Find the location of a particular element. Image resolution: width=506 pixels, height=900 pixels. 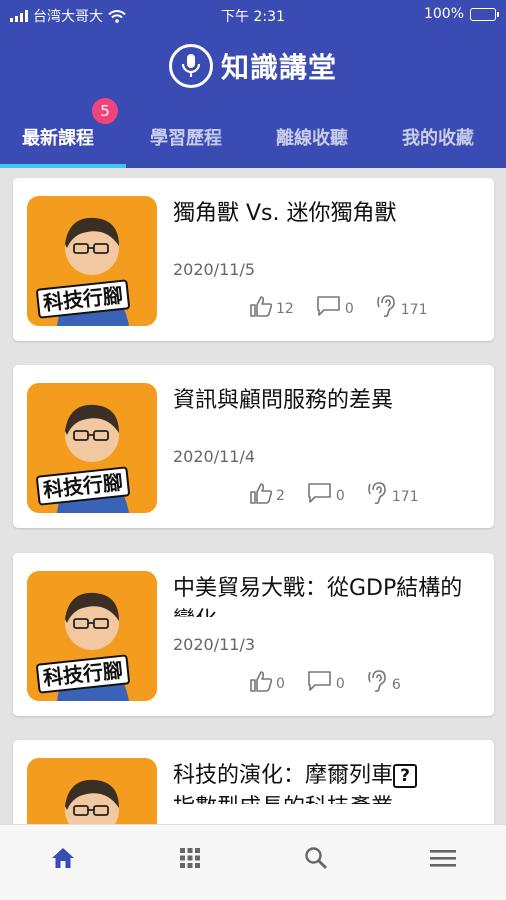

course-title: 科技的演化：摩爾列車? 指數型成長的科技產業 is located at coordinates (323, 782).